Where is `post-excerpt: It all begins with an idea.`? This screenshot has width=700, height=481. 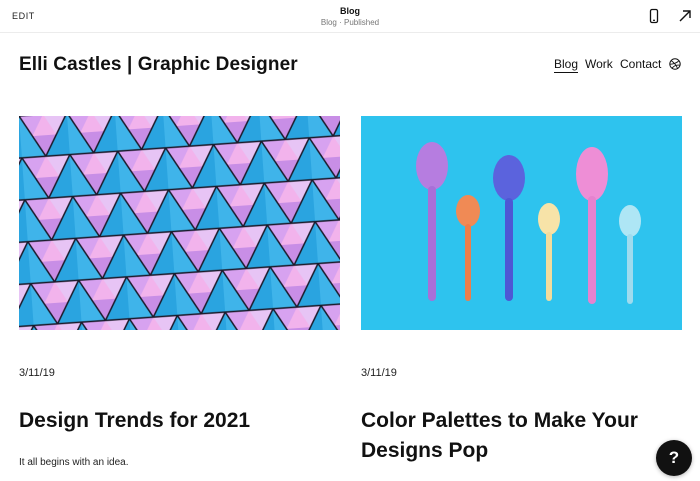 post-excerpt: It all begins with an idea. is located at coordinates (74, 462).